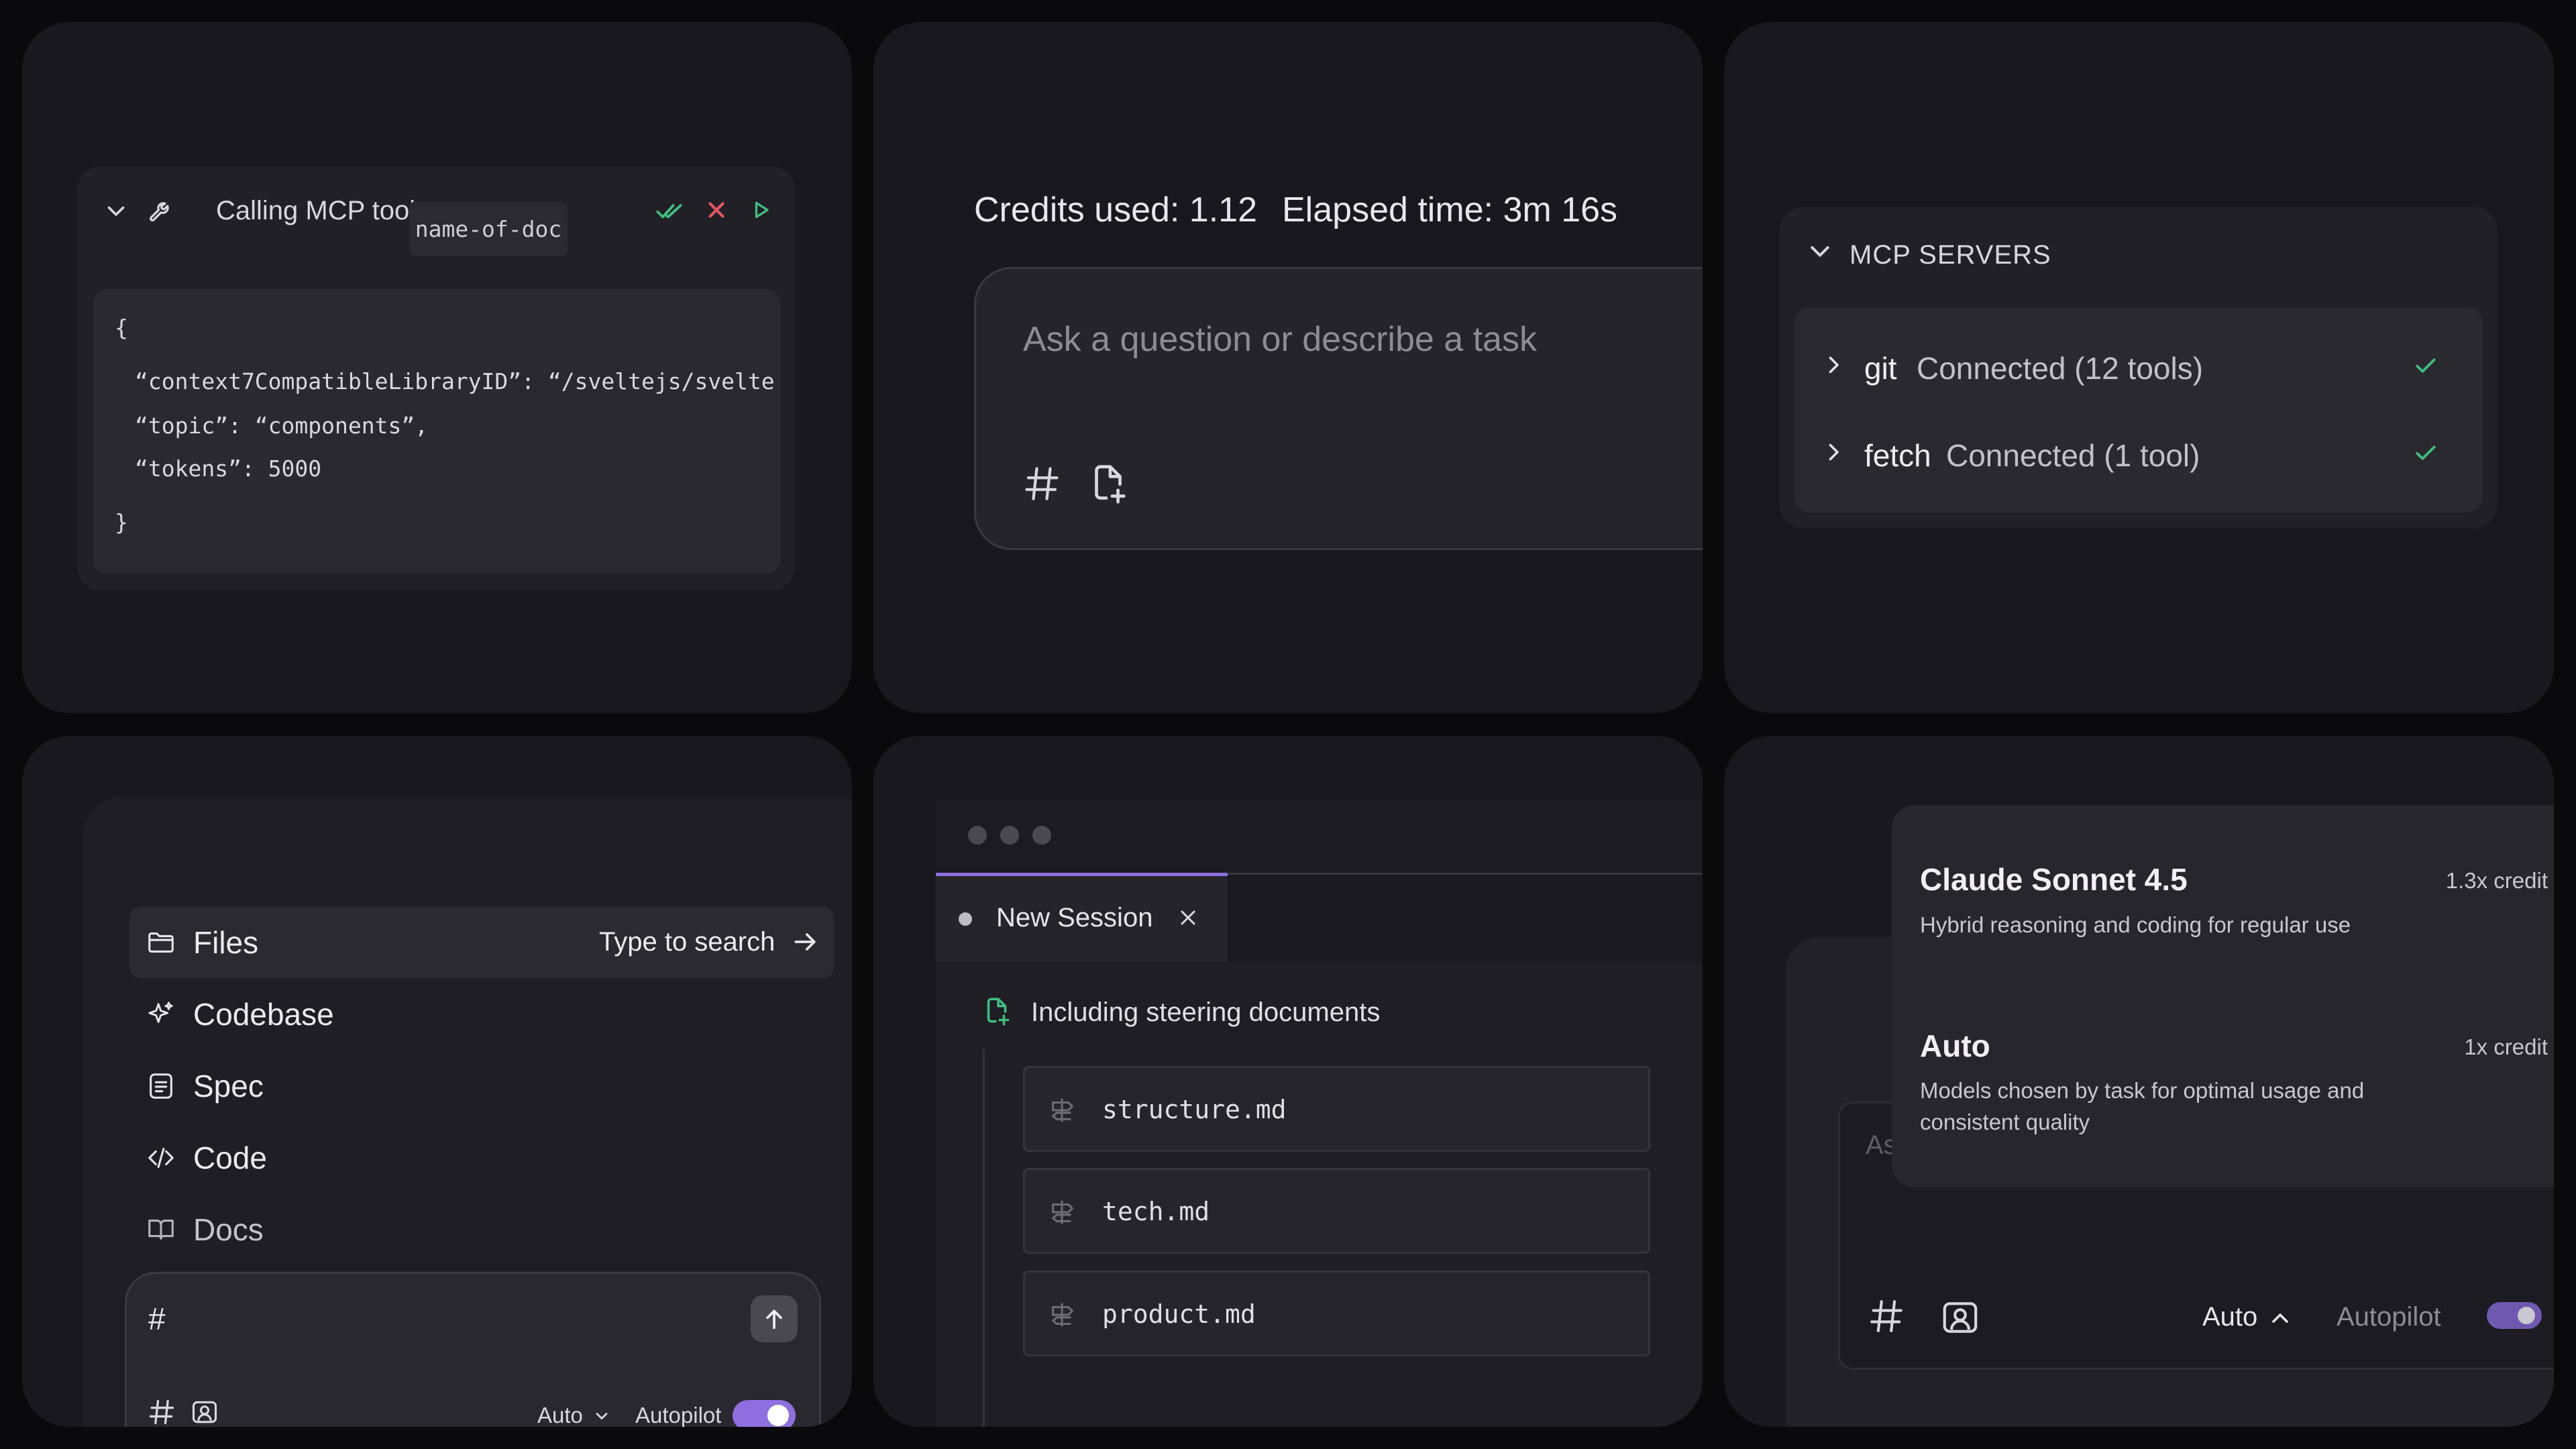 This screenshot has width=2576, height=1449. I want to click on tab-new-session: New Session, so click(1082, 917).